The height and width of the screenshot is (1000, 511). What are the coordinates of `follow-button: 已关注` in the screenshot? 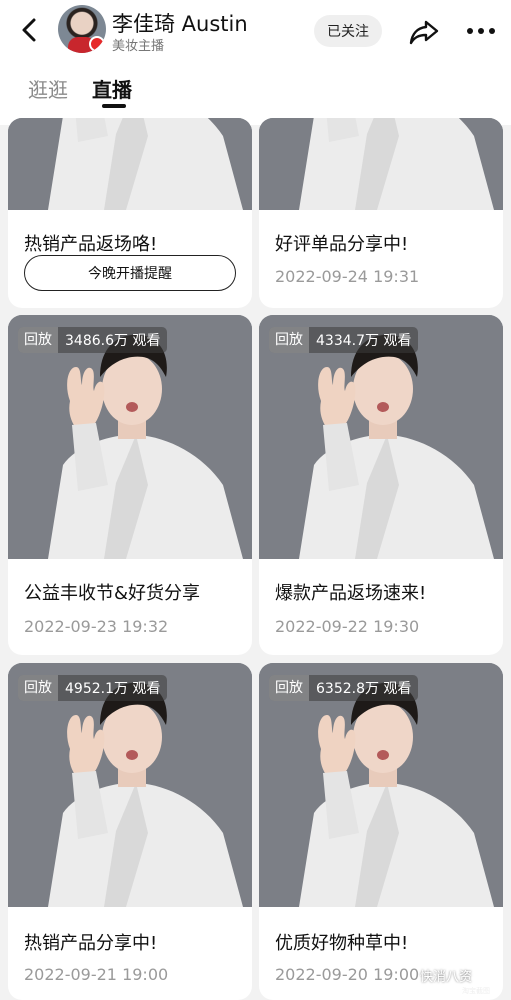 It's located at (348, 31).